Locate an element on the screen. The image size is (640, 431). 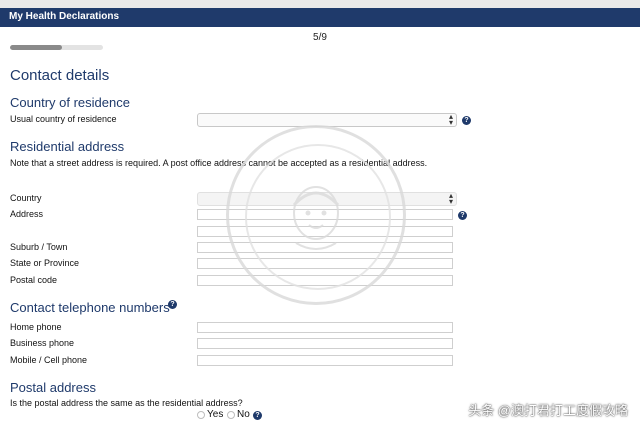
source-credit-text: 头条 @澳打君打工度假攻略 is located at coordinates (548, 410).